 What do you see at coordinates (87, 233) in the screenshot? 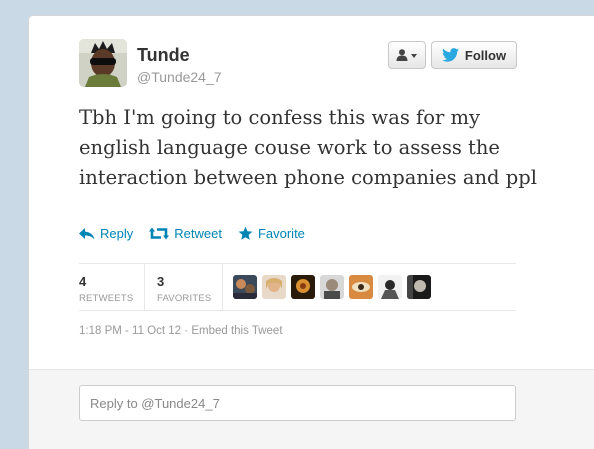
I see `reply-arrow-icon` at bounding box center [87, 233].